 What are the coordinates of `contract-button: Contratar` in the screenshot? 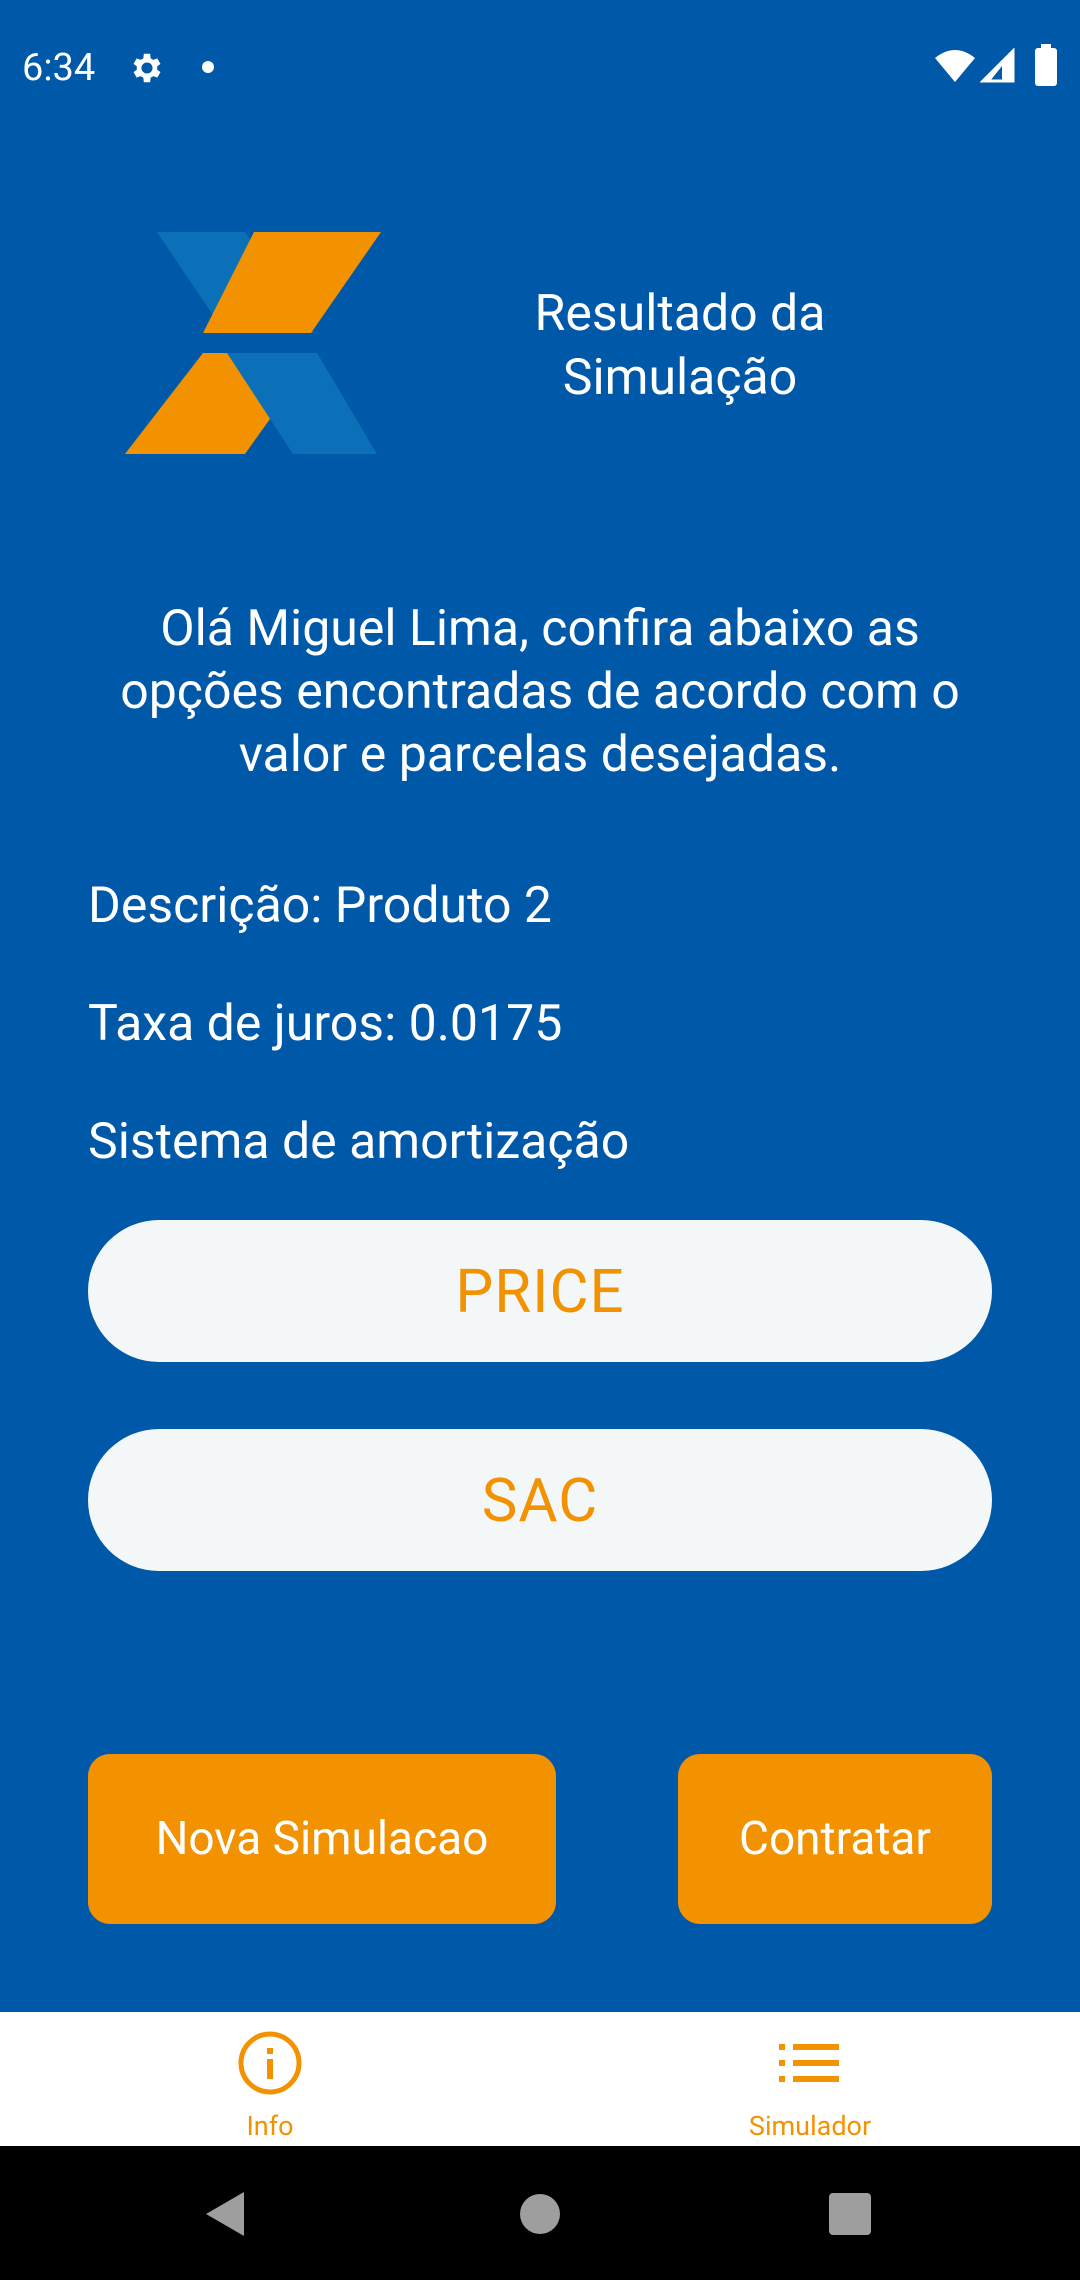 It's located at (835, 1839).